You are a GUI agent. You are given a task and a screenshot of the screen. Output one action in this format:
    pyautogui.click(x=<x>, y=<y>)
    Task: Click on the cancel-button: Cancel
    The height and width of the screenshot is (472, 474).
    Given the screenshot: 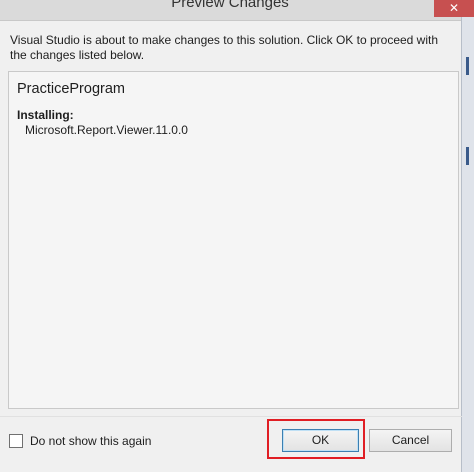 What is the action you would take?
    pyautogui.click(x=410, y=440)
    